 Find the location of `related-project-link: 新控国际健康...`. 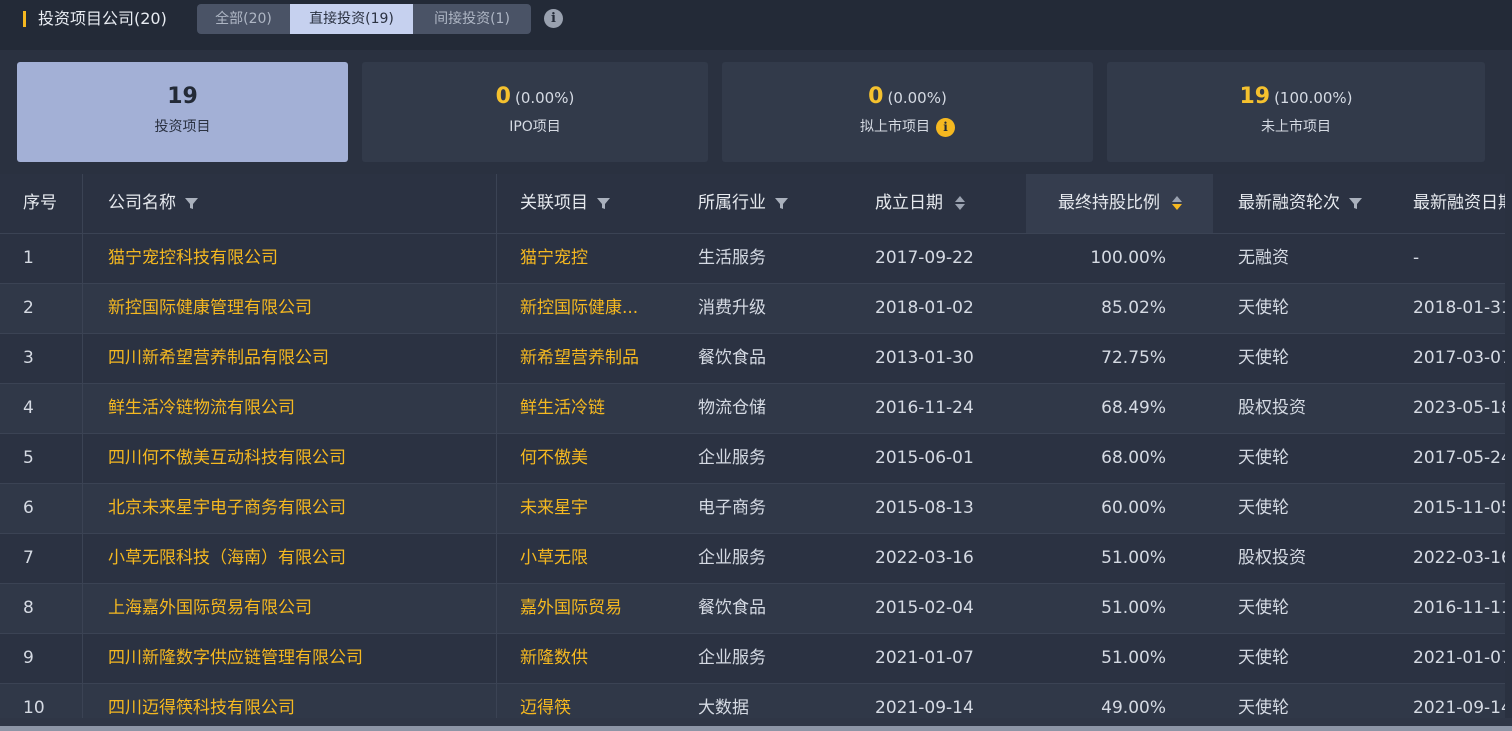

related-project-link: 新控国际健康... is located at coordinates (579, 308).